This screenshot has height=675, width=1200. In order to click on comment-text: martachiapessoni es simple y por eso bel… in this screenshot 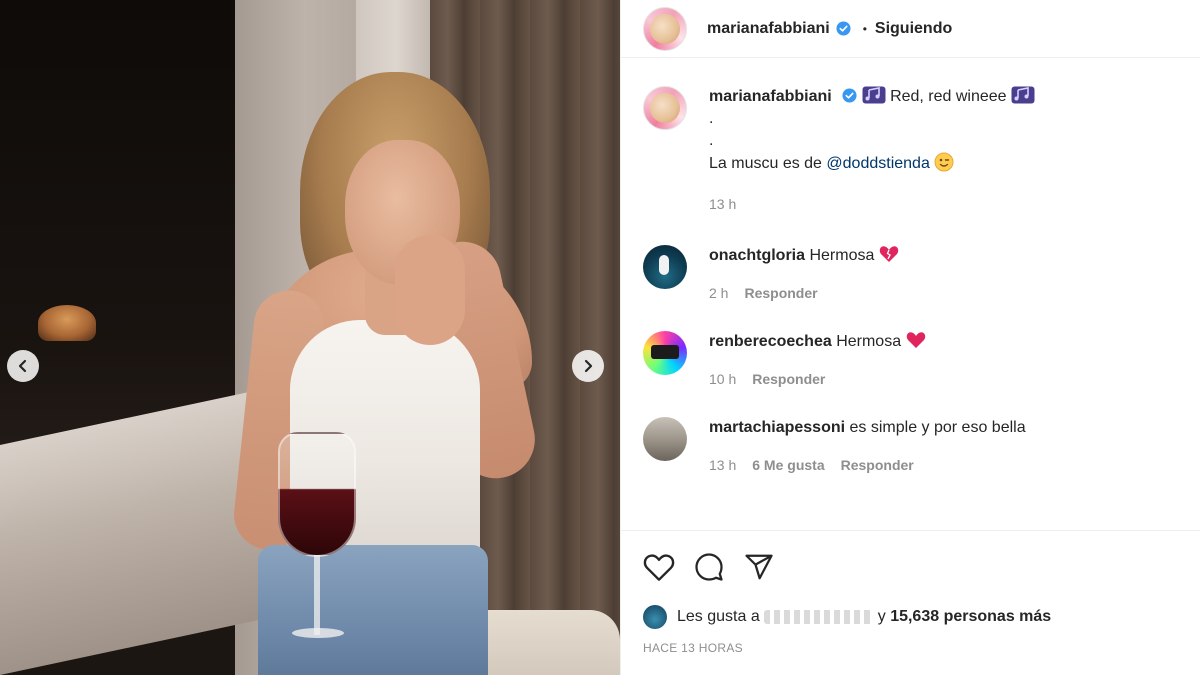, I will do `click(867, 428)`.